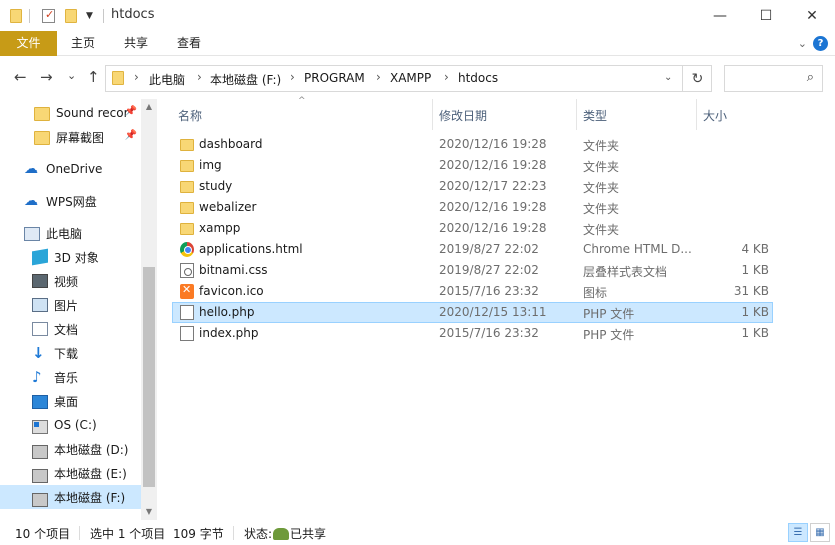 The width and height of the screenshot is (835, 545). Describe the element at coordinates (802, 43) in the screenshot. I see `chevron-down-icon: ⌄` at that location.